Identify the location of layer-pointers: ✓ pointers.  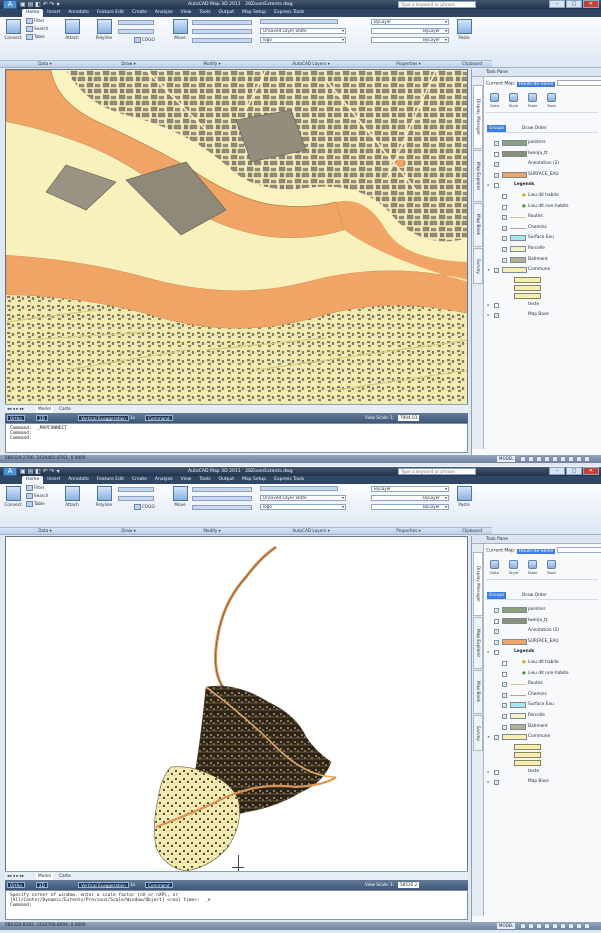
(543, 610).